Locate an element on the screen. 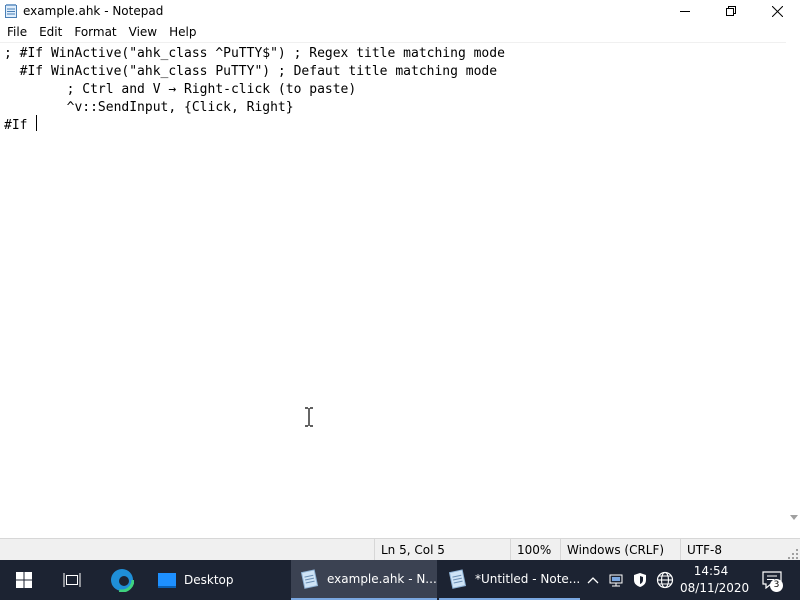 This screenshot has height=600, width=800. desktop-icon is located at coordinates (167, 580).